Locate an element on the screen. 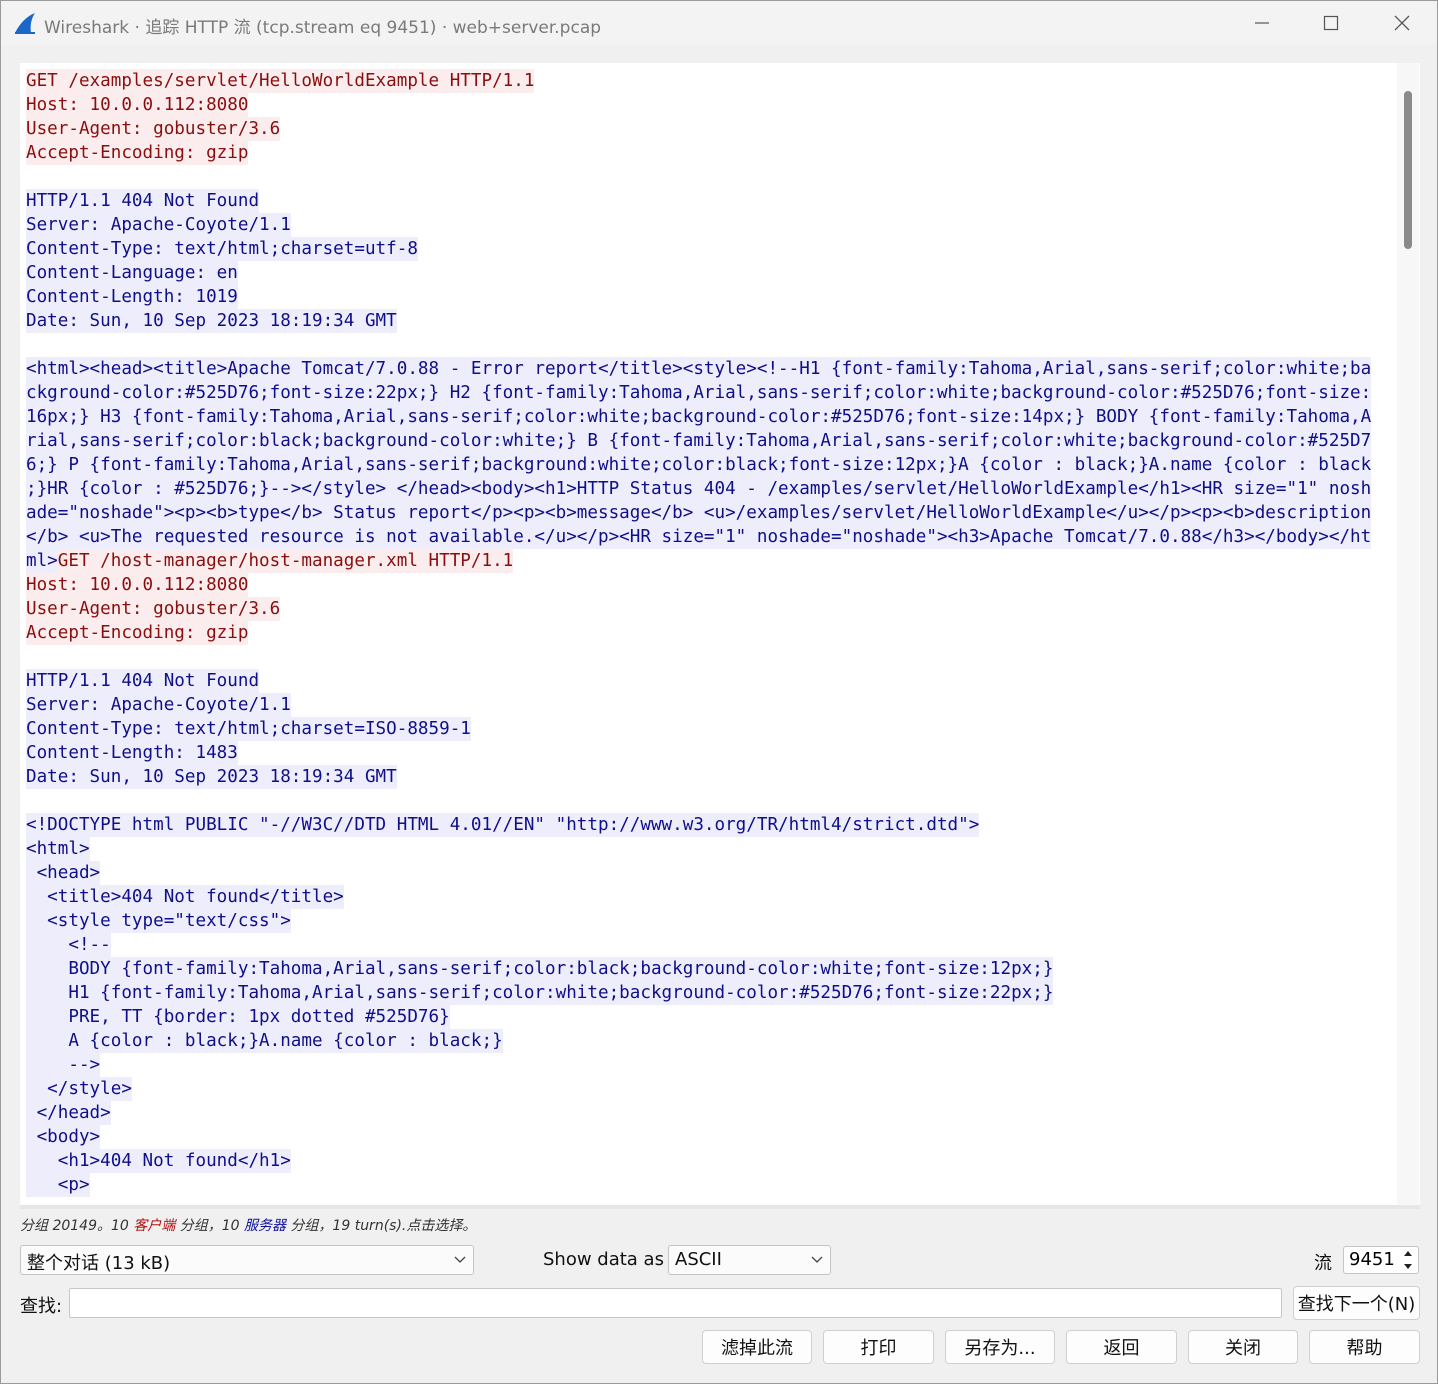 The width and height of the screenshot is (1438, 1384). stream-line: <p> is located at coordinates (707, 1185).